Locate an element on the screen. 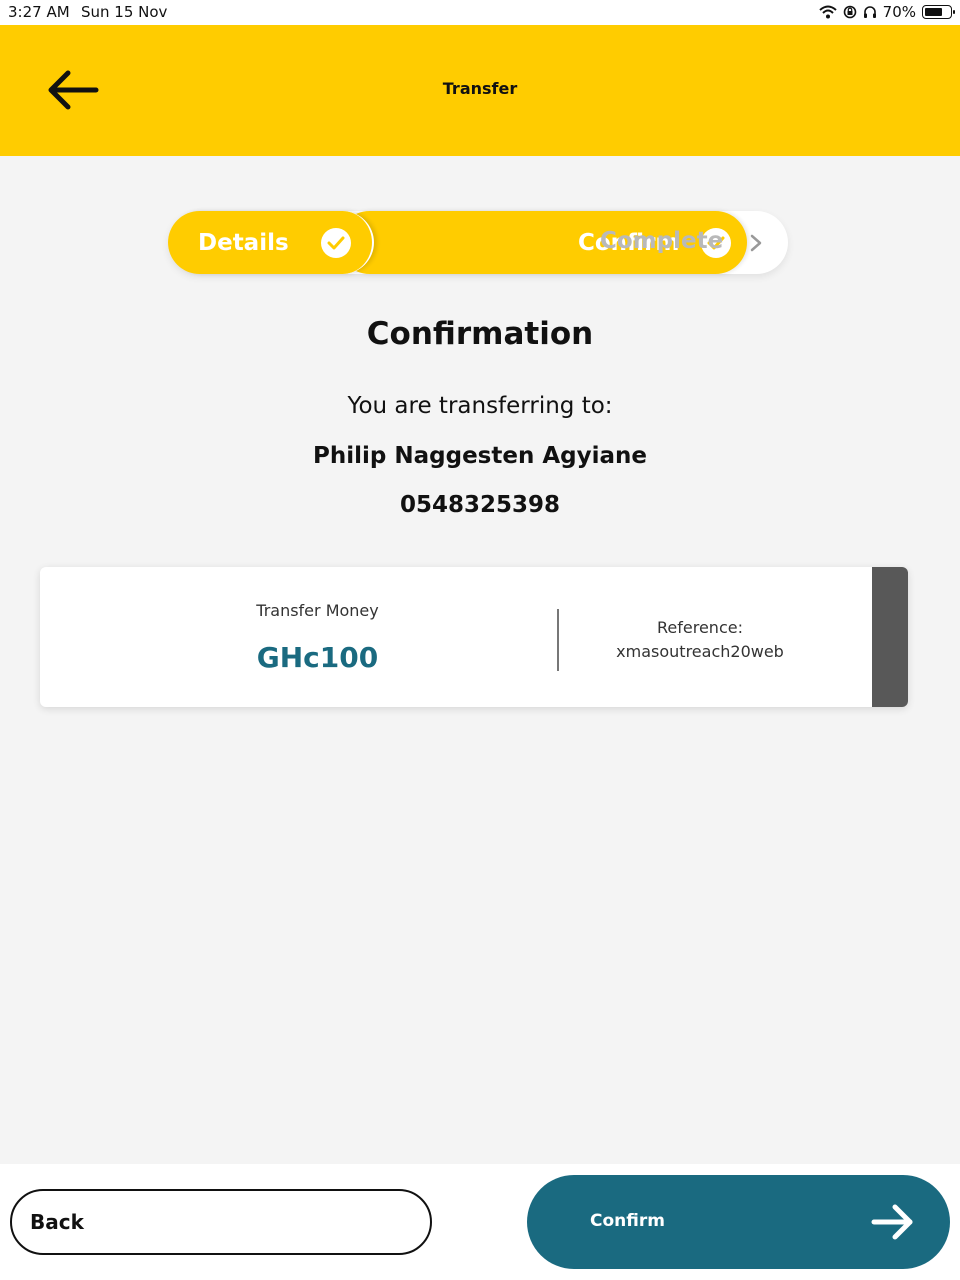  back-button: Back is located at coordinates (221, 1222).